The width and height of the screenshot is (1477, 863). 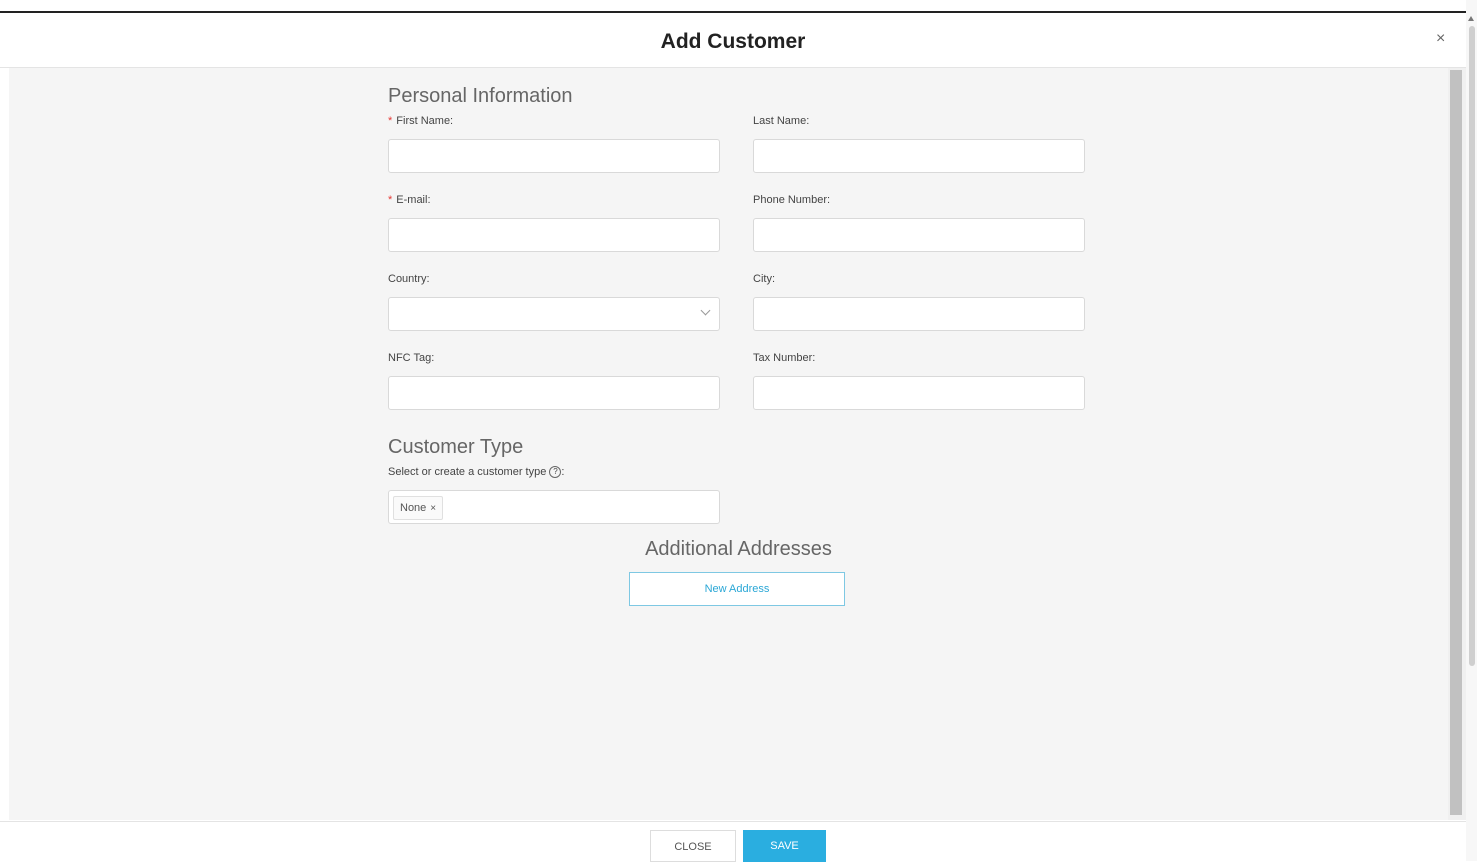 I want to click on nfc-tag-input, so click(x=554, y=393).